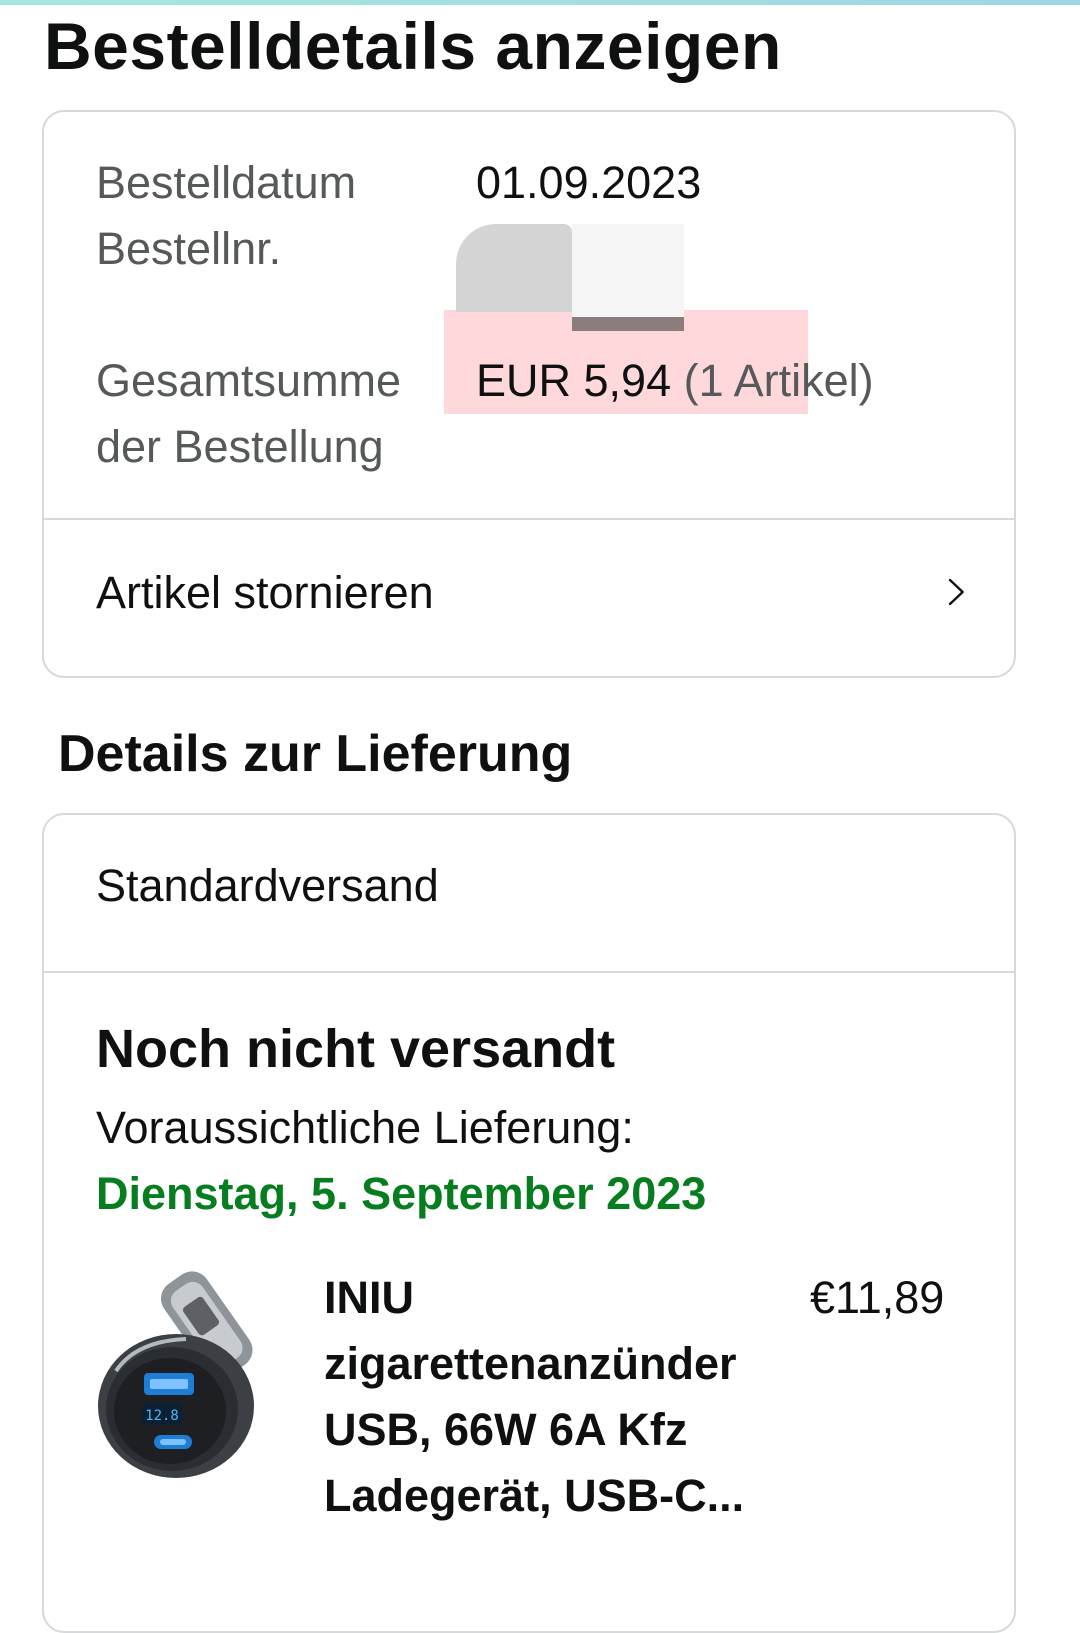  I want to click on divider, so click(529, 972).